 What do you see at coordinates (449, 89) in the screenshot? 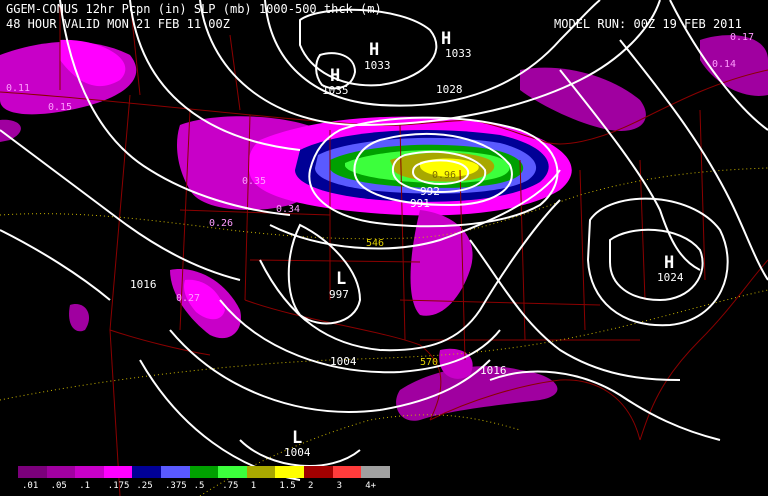
I see `isobar-label: 1028` at bounding box center [449, 89].